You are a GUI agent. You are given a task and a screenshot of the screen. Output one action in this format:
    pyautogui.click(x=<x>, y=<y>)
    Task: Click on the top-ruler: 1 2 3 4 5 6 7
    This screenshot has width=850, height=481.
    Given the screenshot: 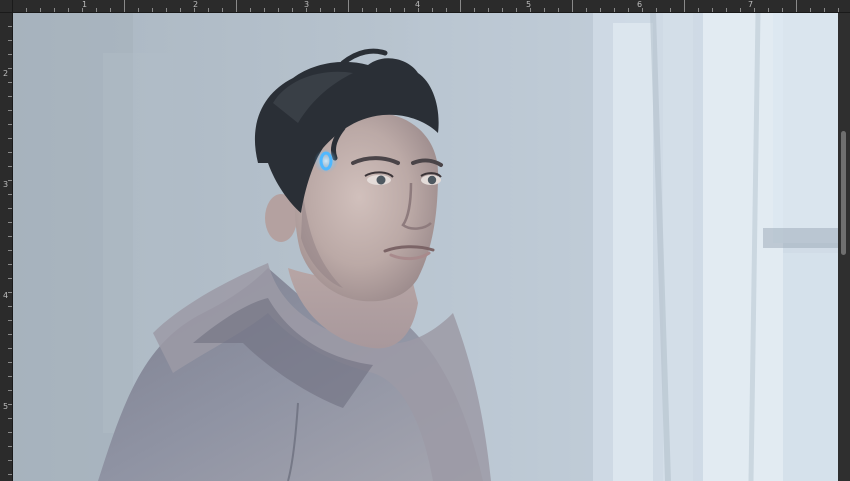 What is the action you would take?
    pyautogui.click(x=431, y=6)
    